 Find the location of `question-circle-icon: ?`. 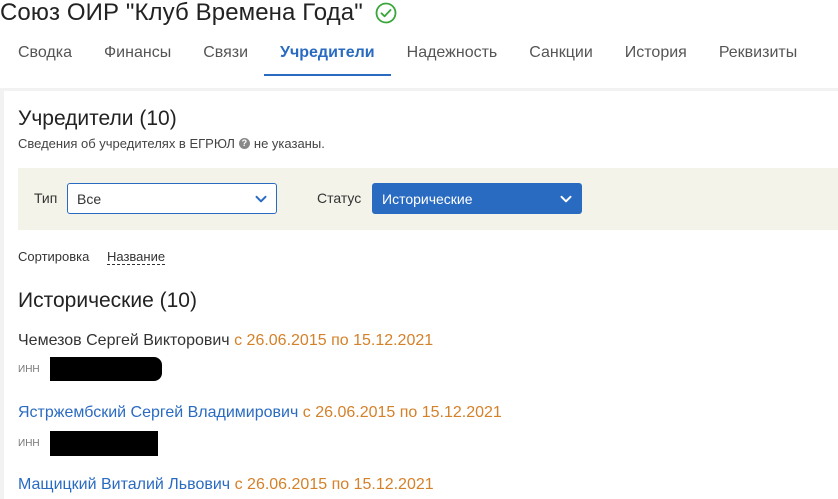

question-circle-icon: ? is located at coordinates (244, 143).